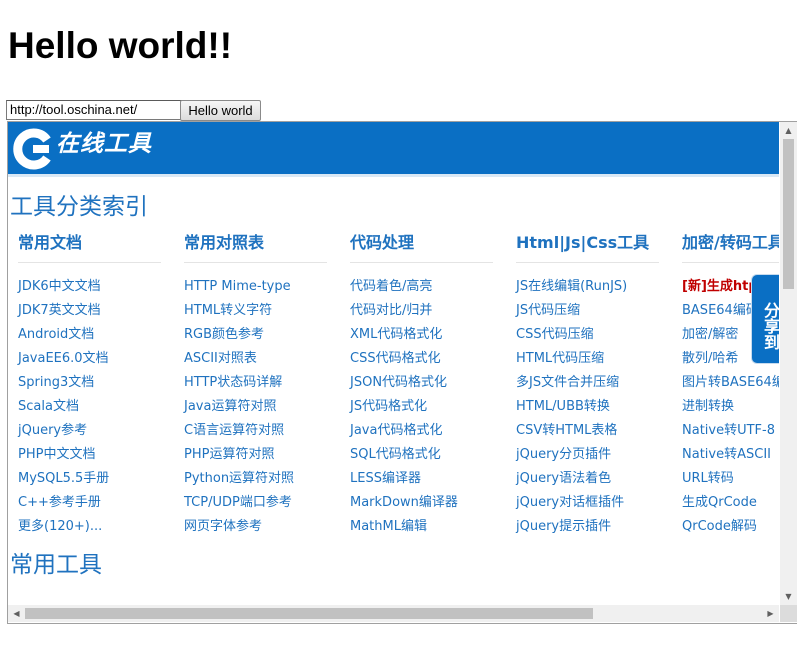  Describe the element at coordinates (430, 335) in the screenshot. I see `list-item: XML代码格式化` at that location.